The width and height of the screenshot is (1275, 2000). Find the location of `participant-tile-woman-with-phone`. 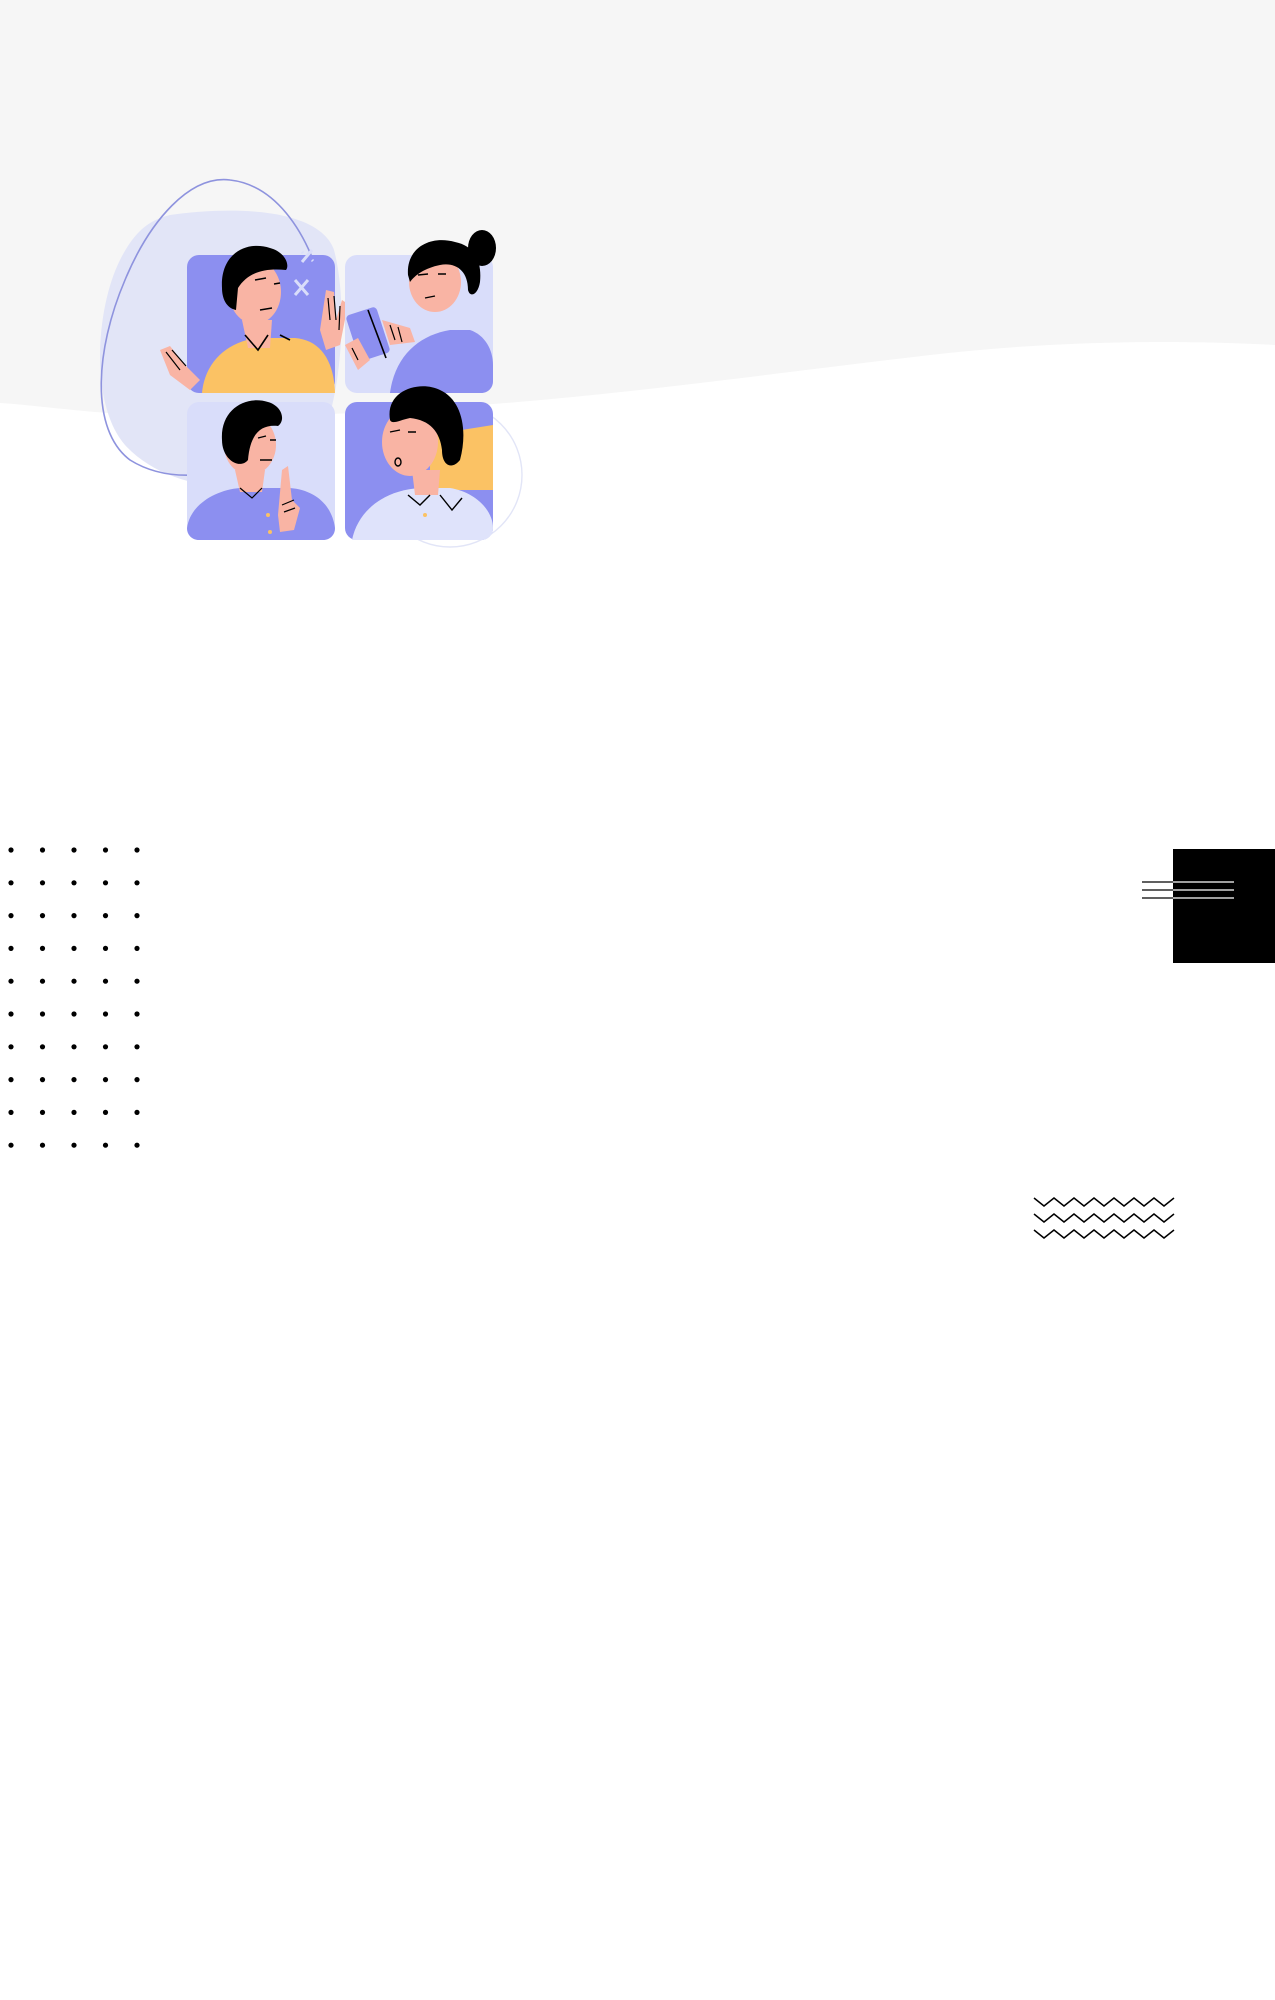

participant-tile-woman-with-phone is located at coordinates (420, 311).